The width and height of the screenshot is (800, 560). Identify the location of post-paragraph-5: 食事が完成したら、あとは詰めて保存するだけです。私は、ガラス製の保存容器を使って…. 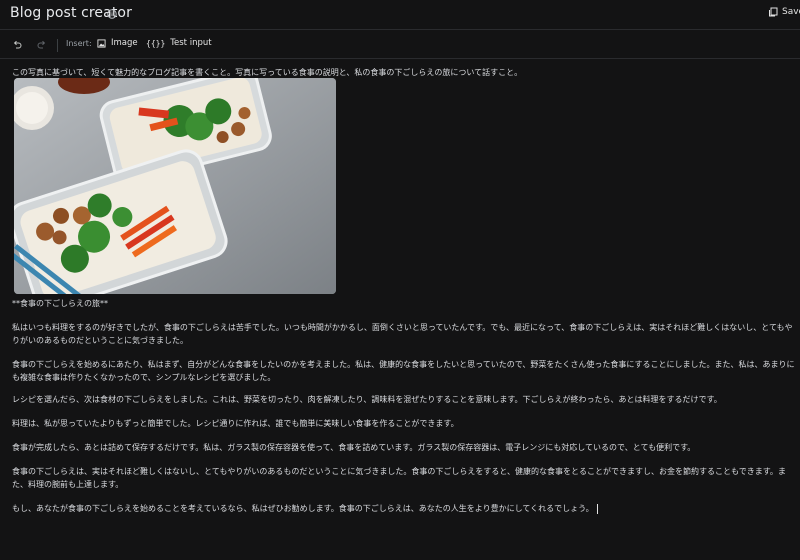
(354, 447).